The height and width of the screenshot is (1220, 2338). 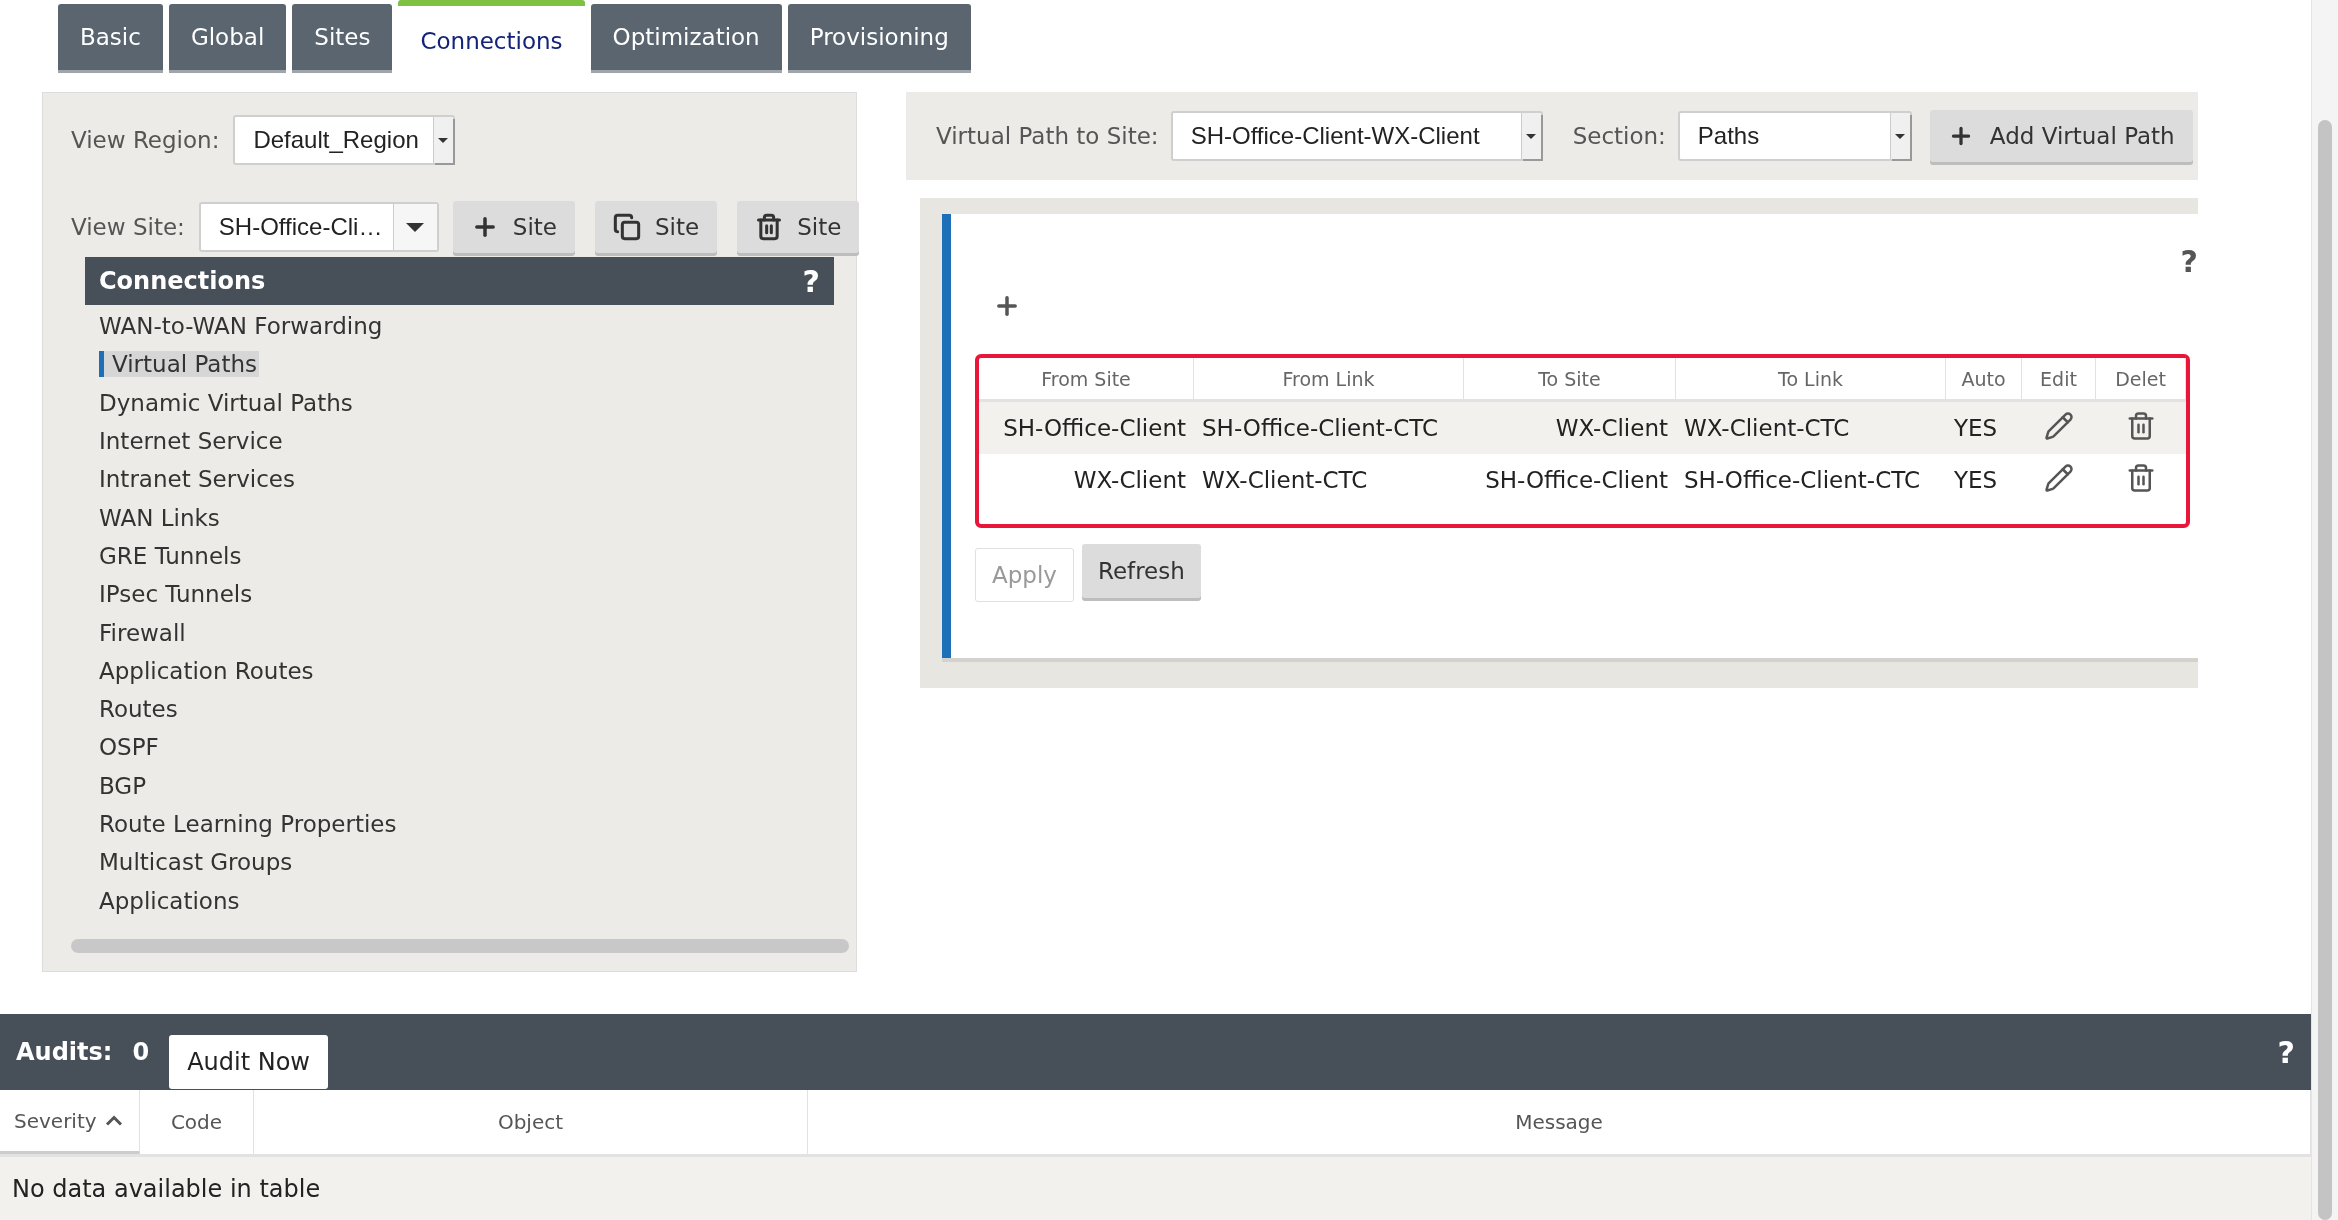 What do you see at coordinates (472, 402) in the screenshot?
I see `nav-link: Dynamic Virtual Paths` at bounding box center [472, 402].